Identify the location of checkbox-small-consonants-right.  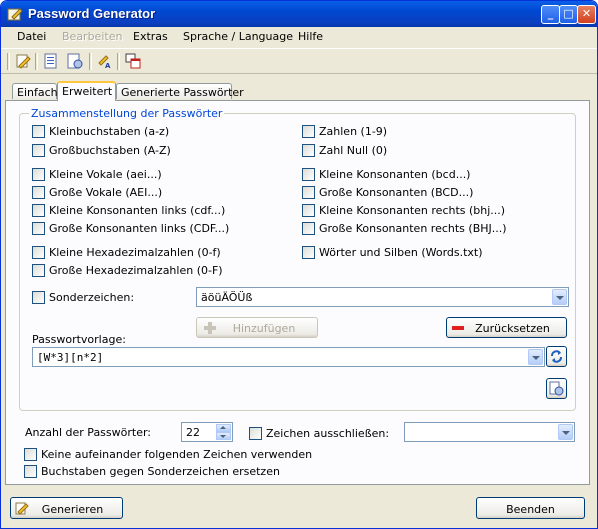
(308, 210).